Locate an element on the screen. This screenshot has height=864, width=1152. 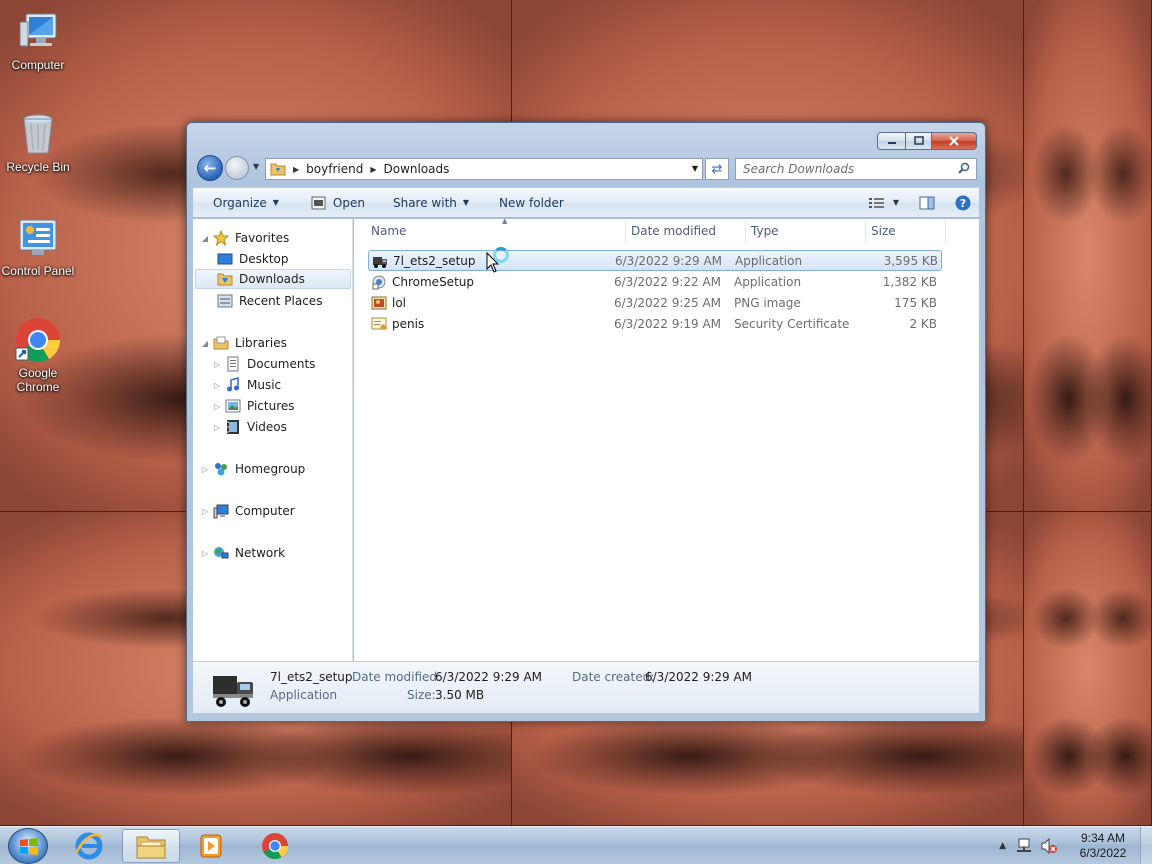
recent-places-icon is located at coordinates (225, 301).